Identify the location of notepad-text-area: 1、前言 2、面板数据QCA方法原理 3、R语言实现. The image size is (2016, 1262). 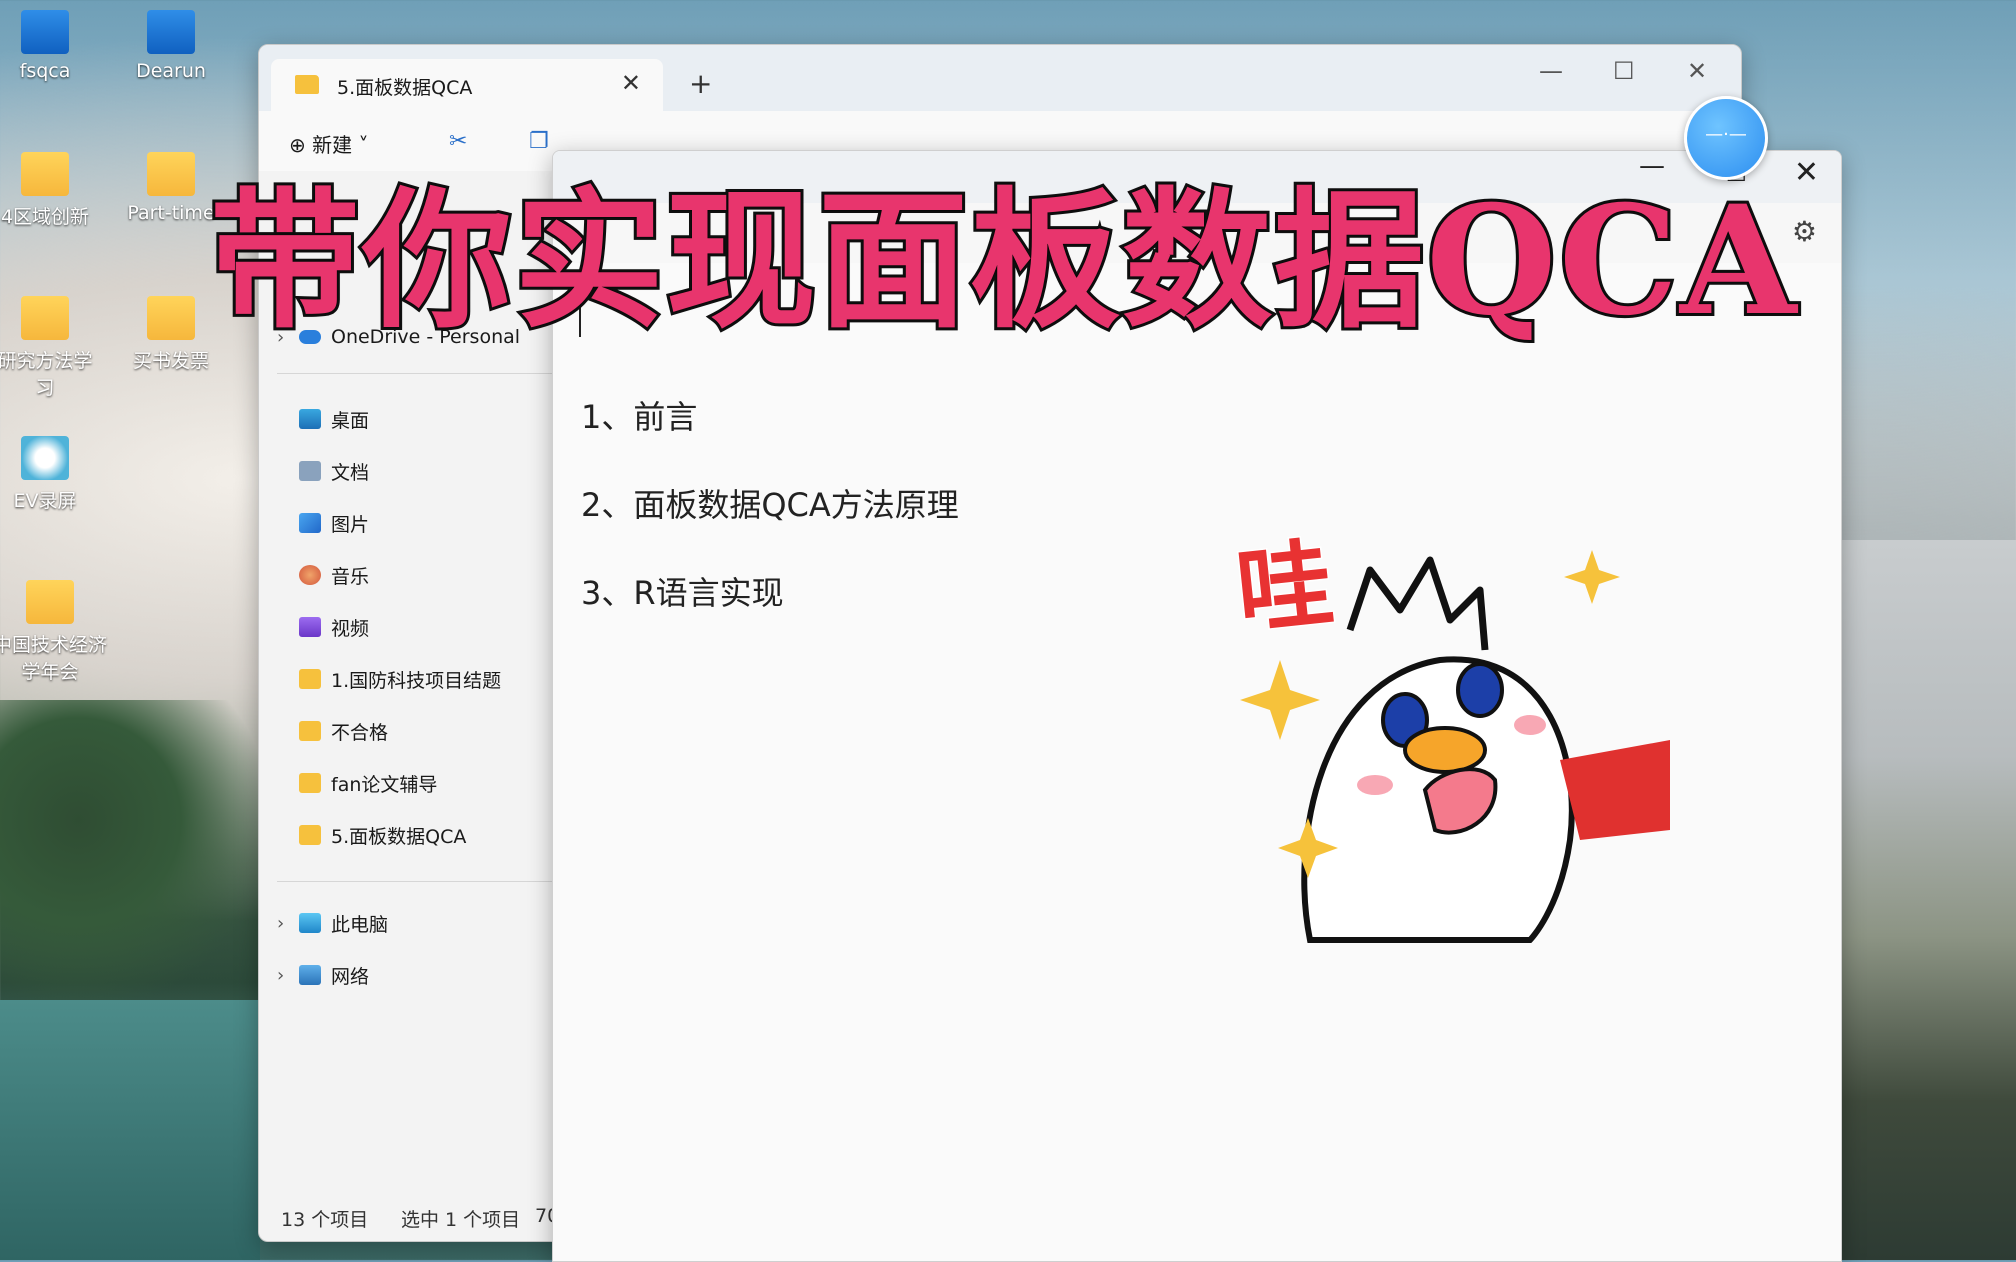
(770, 523).